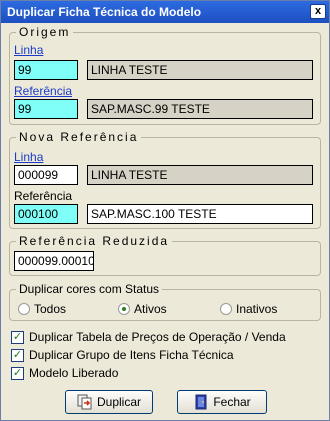 This screenshot has height=421, width=330. I want to click on check-duplicar-grupo-itens-label: Duplicar Grupo de Itens Ficha Técnica, so click(131, 355).